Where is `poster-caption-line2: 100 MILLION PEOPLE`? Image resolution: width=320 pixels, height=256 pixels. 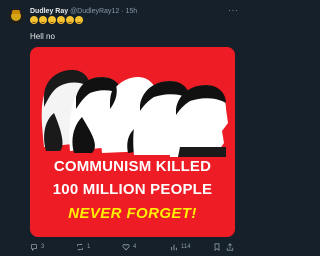 poster-caption-line2: 100 MILLION PEOPLE is located at coordinates (132, 189).